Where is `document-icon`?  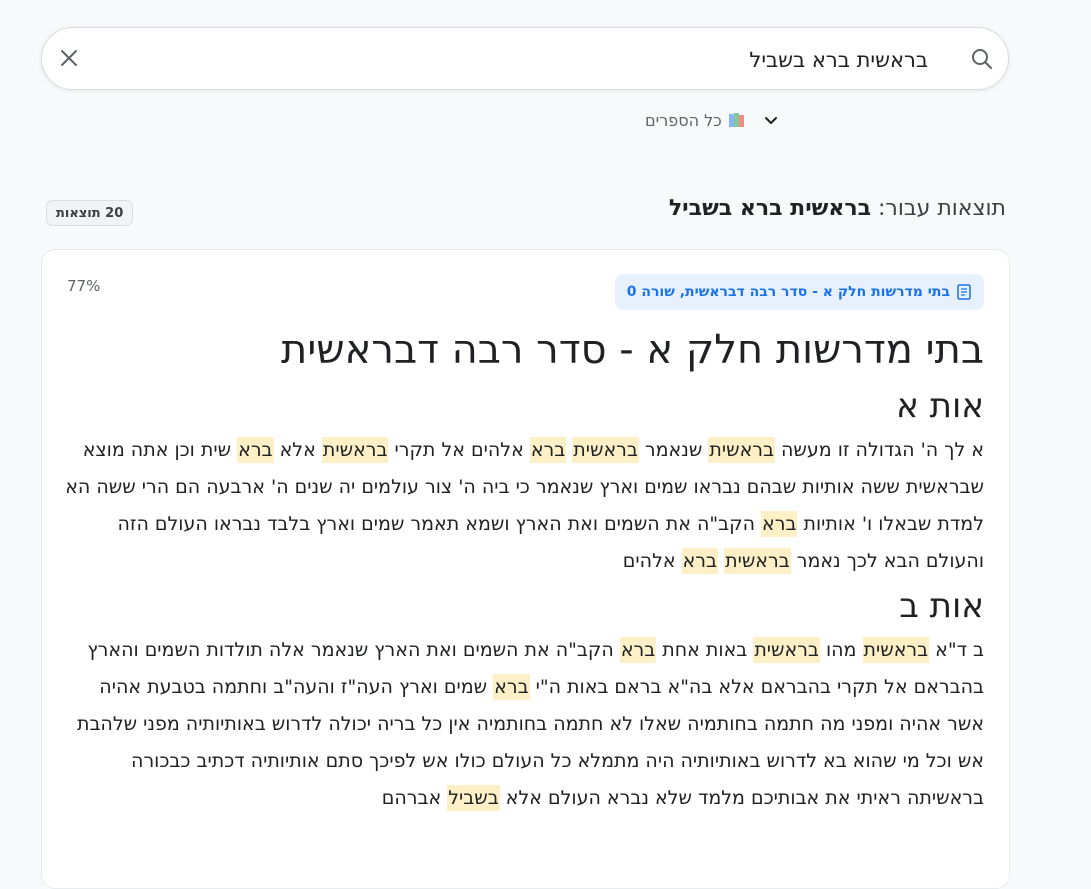 document-icon is located at coordinates (964, 292).